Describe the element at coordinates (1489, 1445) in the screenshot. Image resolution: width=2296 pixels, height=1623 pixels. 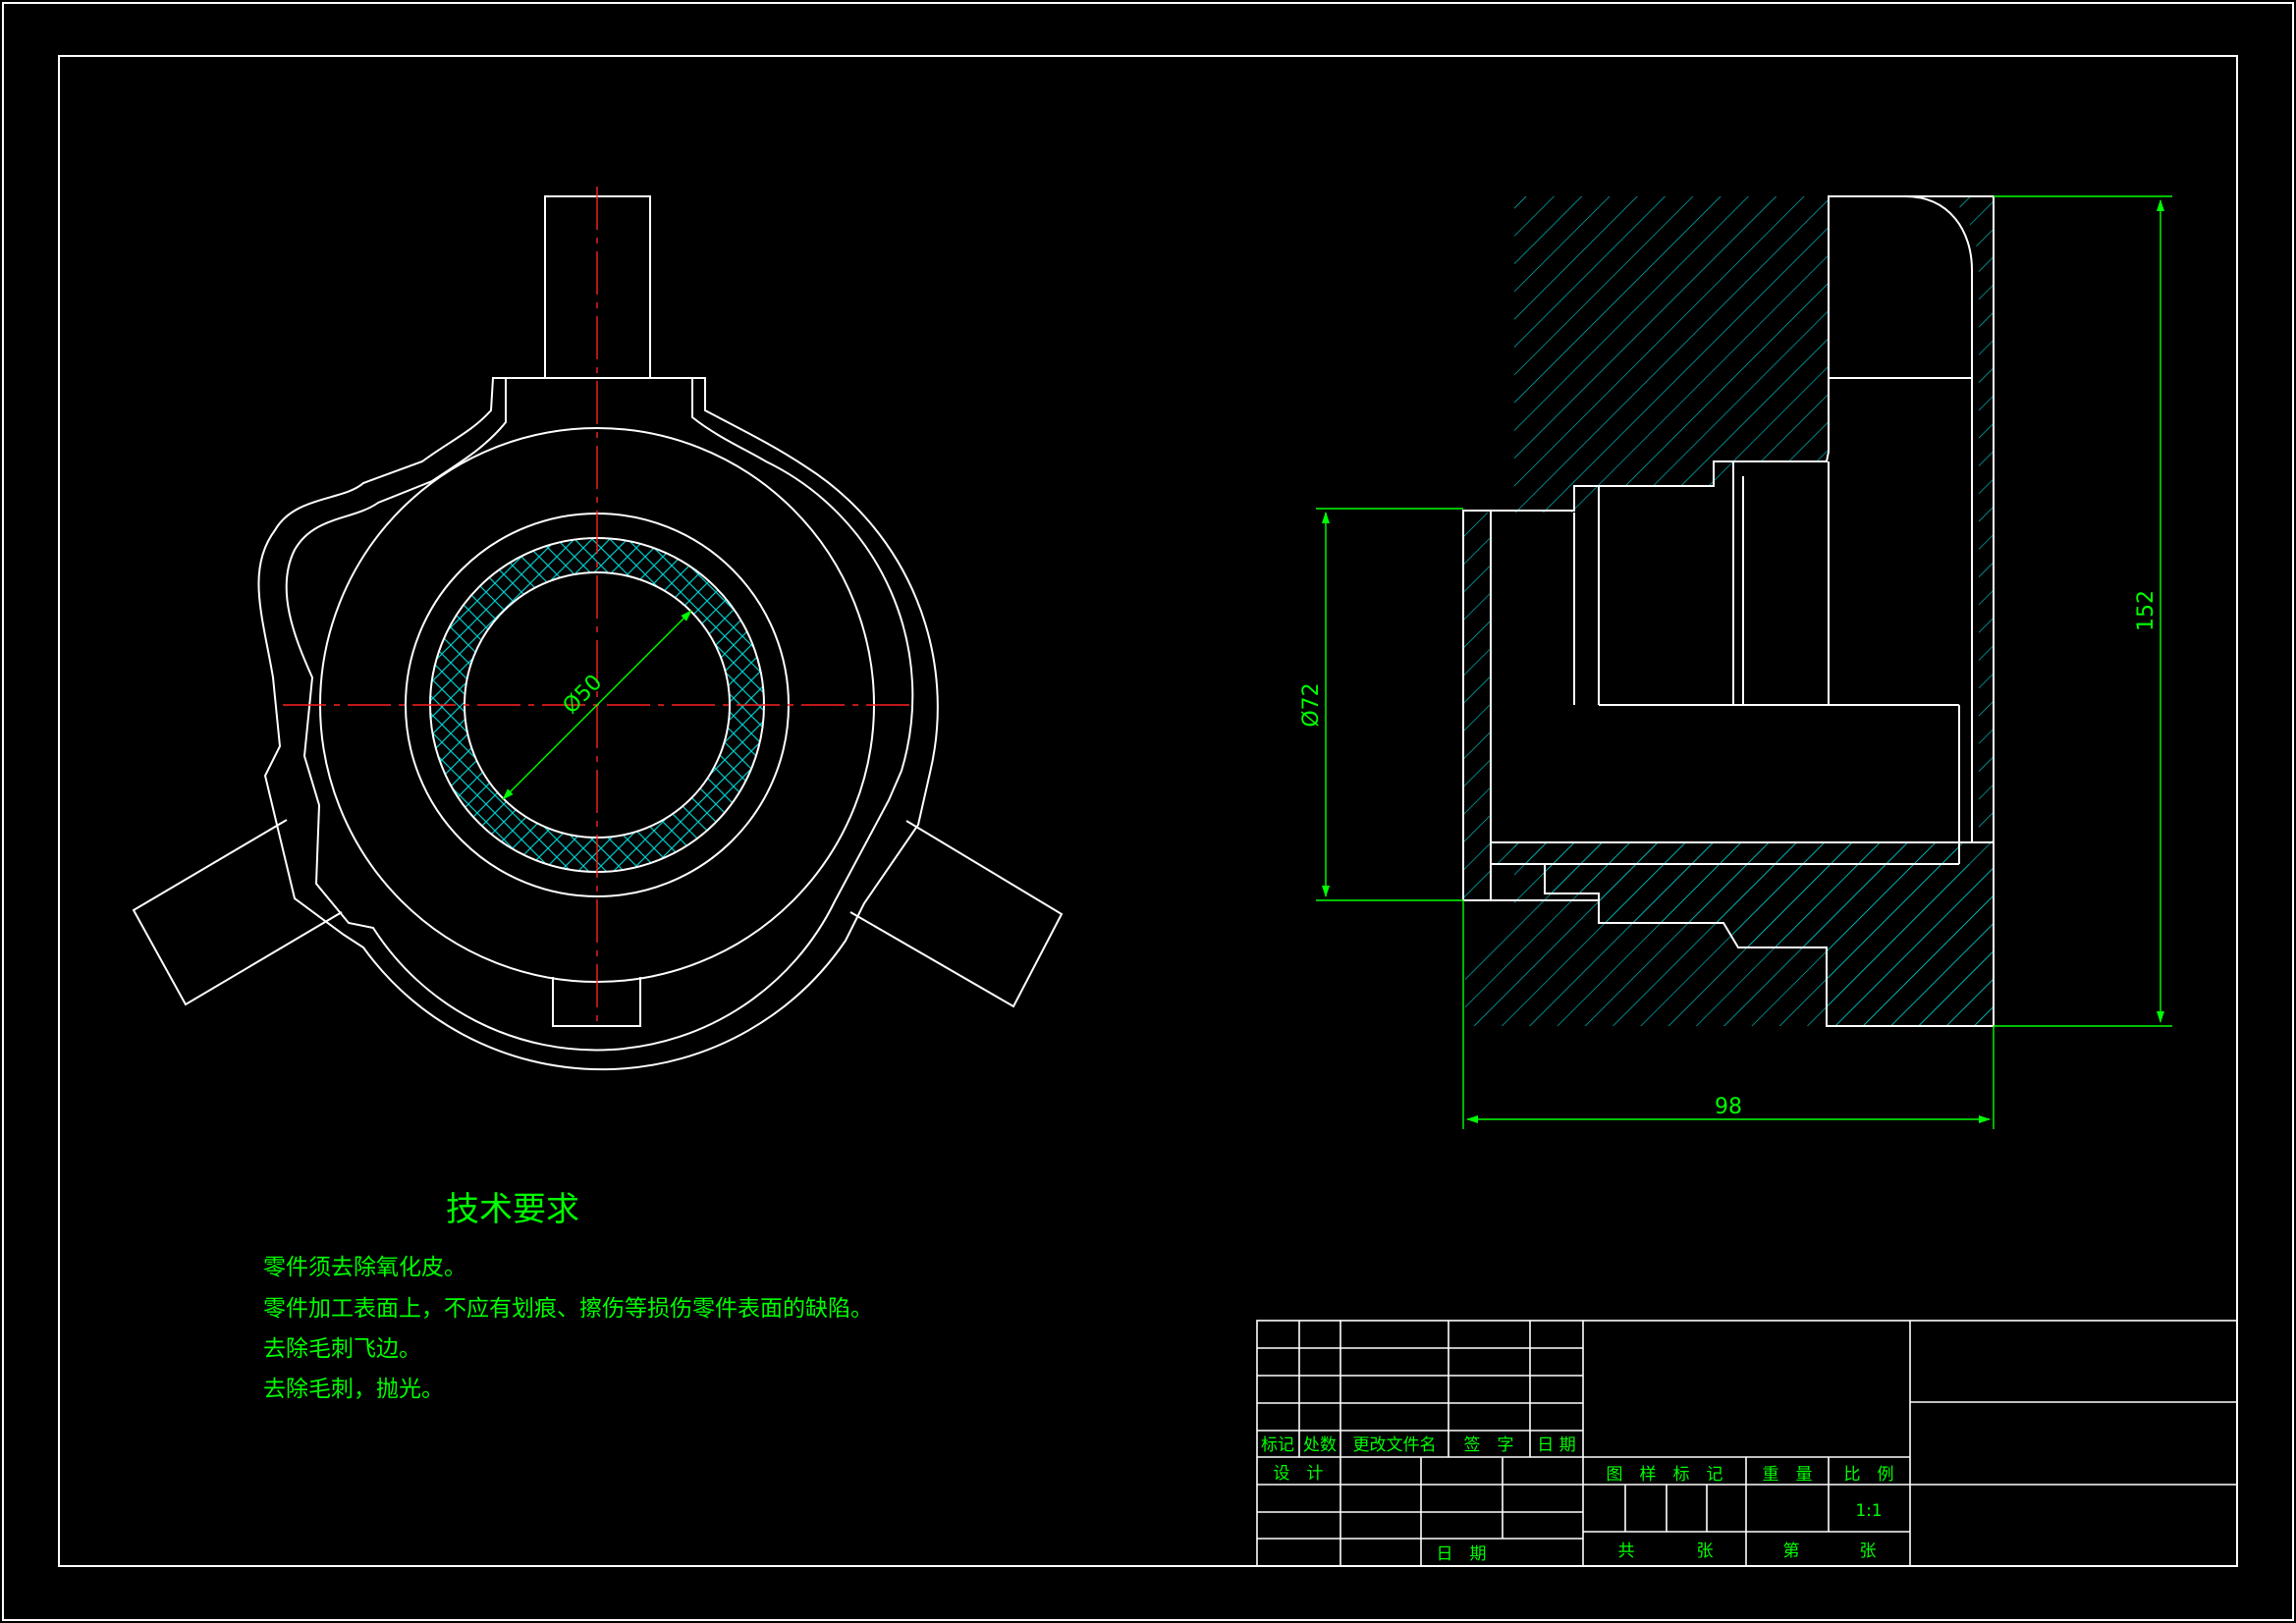
I see `tb-label-sign: 签 字` at that location.